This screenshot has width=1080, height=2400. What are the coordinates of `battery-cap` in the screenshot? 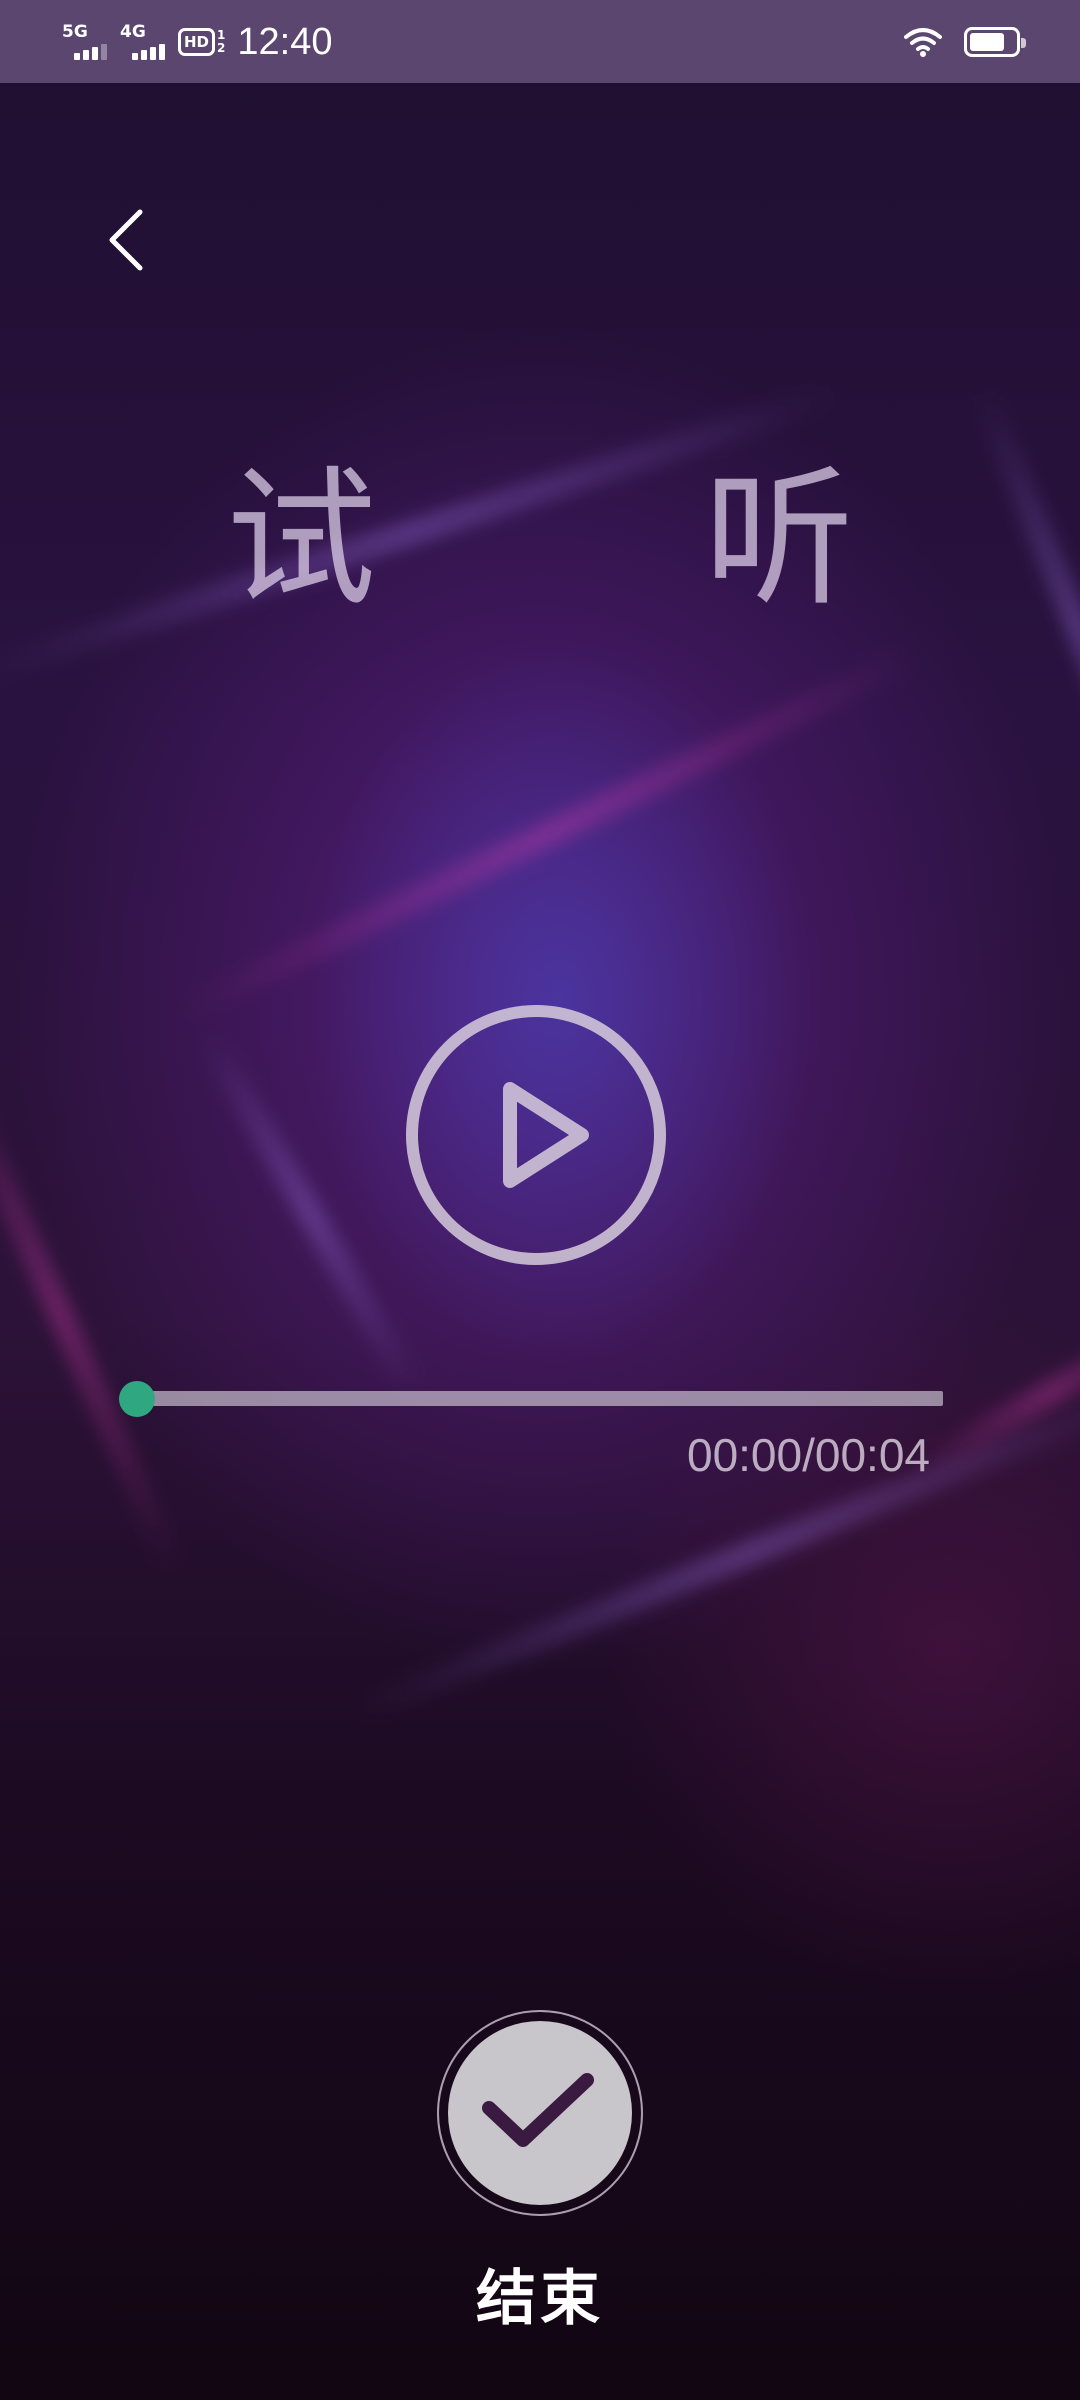 It's located at (1023, 43).